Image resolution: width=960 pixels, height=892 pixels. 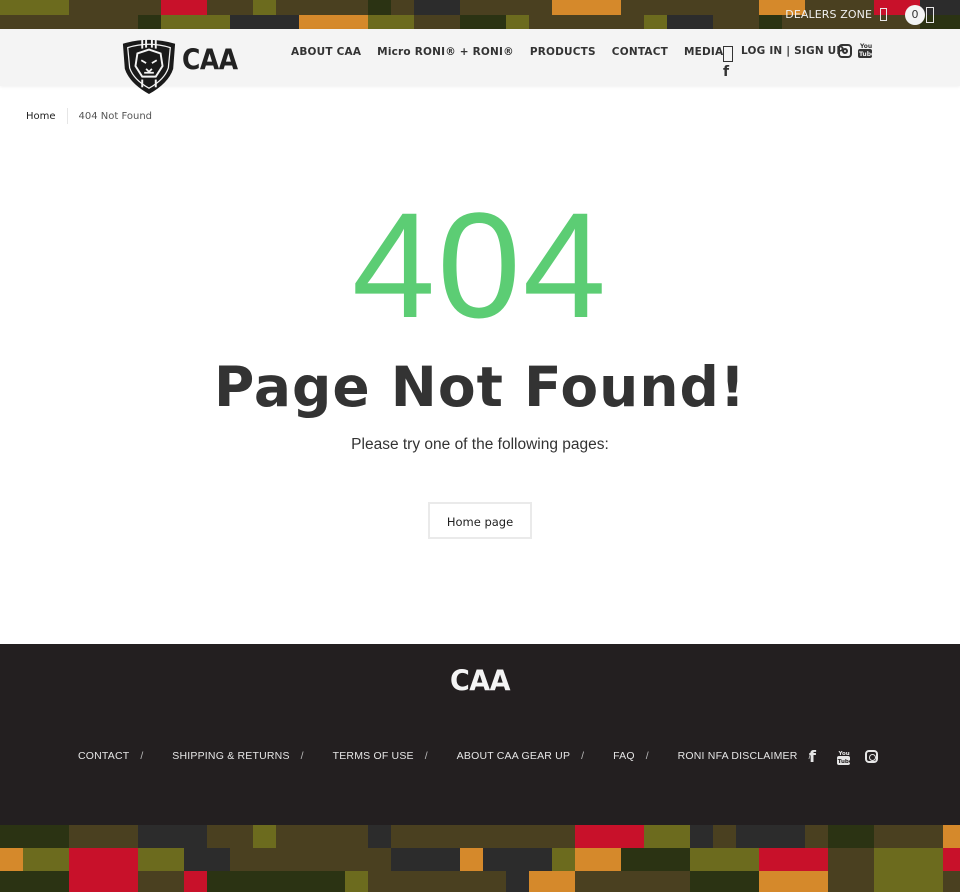 What do you see at coordinates (563, 52) in the screenshot?
I see `nav-products: PRODUCTS` at bounding box center [563, 52].